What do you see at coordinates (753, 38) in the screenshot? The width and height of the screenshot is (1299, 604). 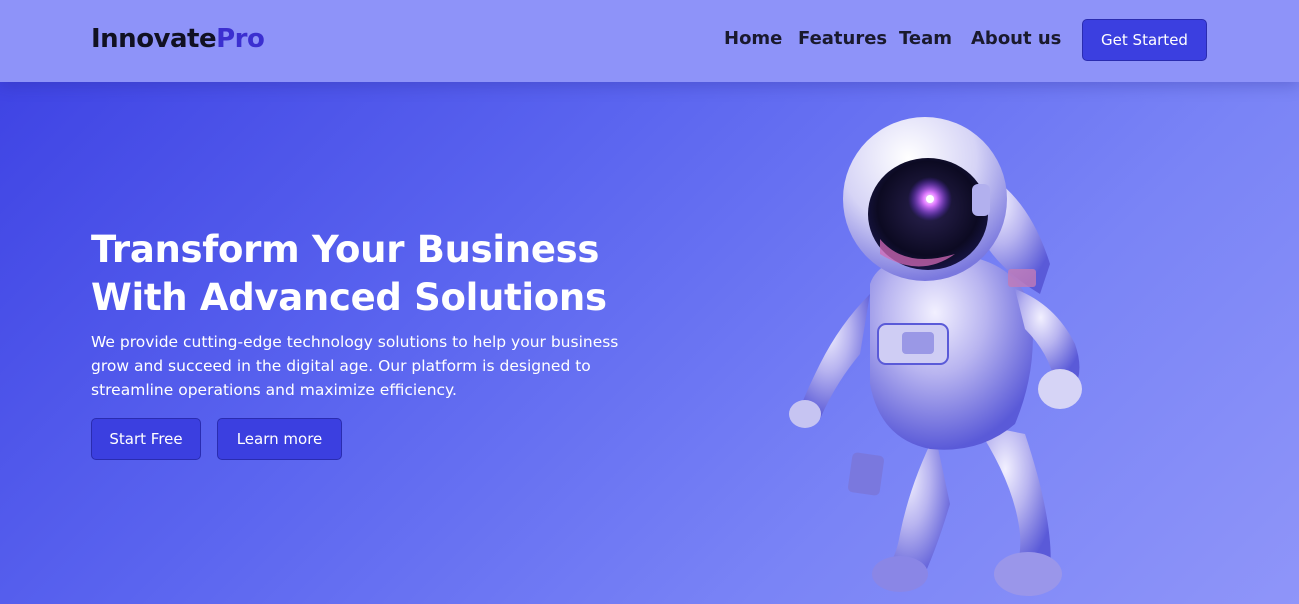 I see `nav-link-home: Home` at bounding box center [753, 38].